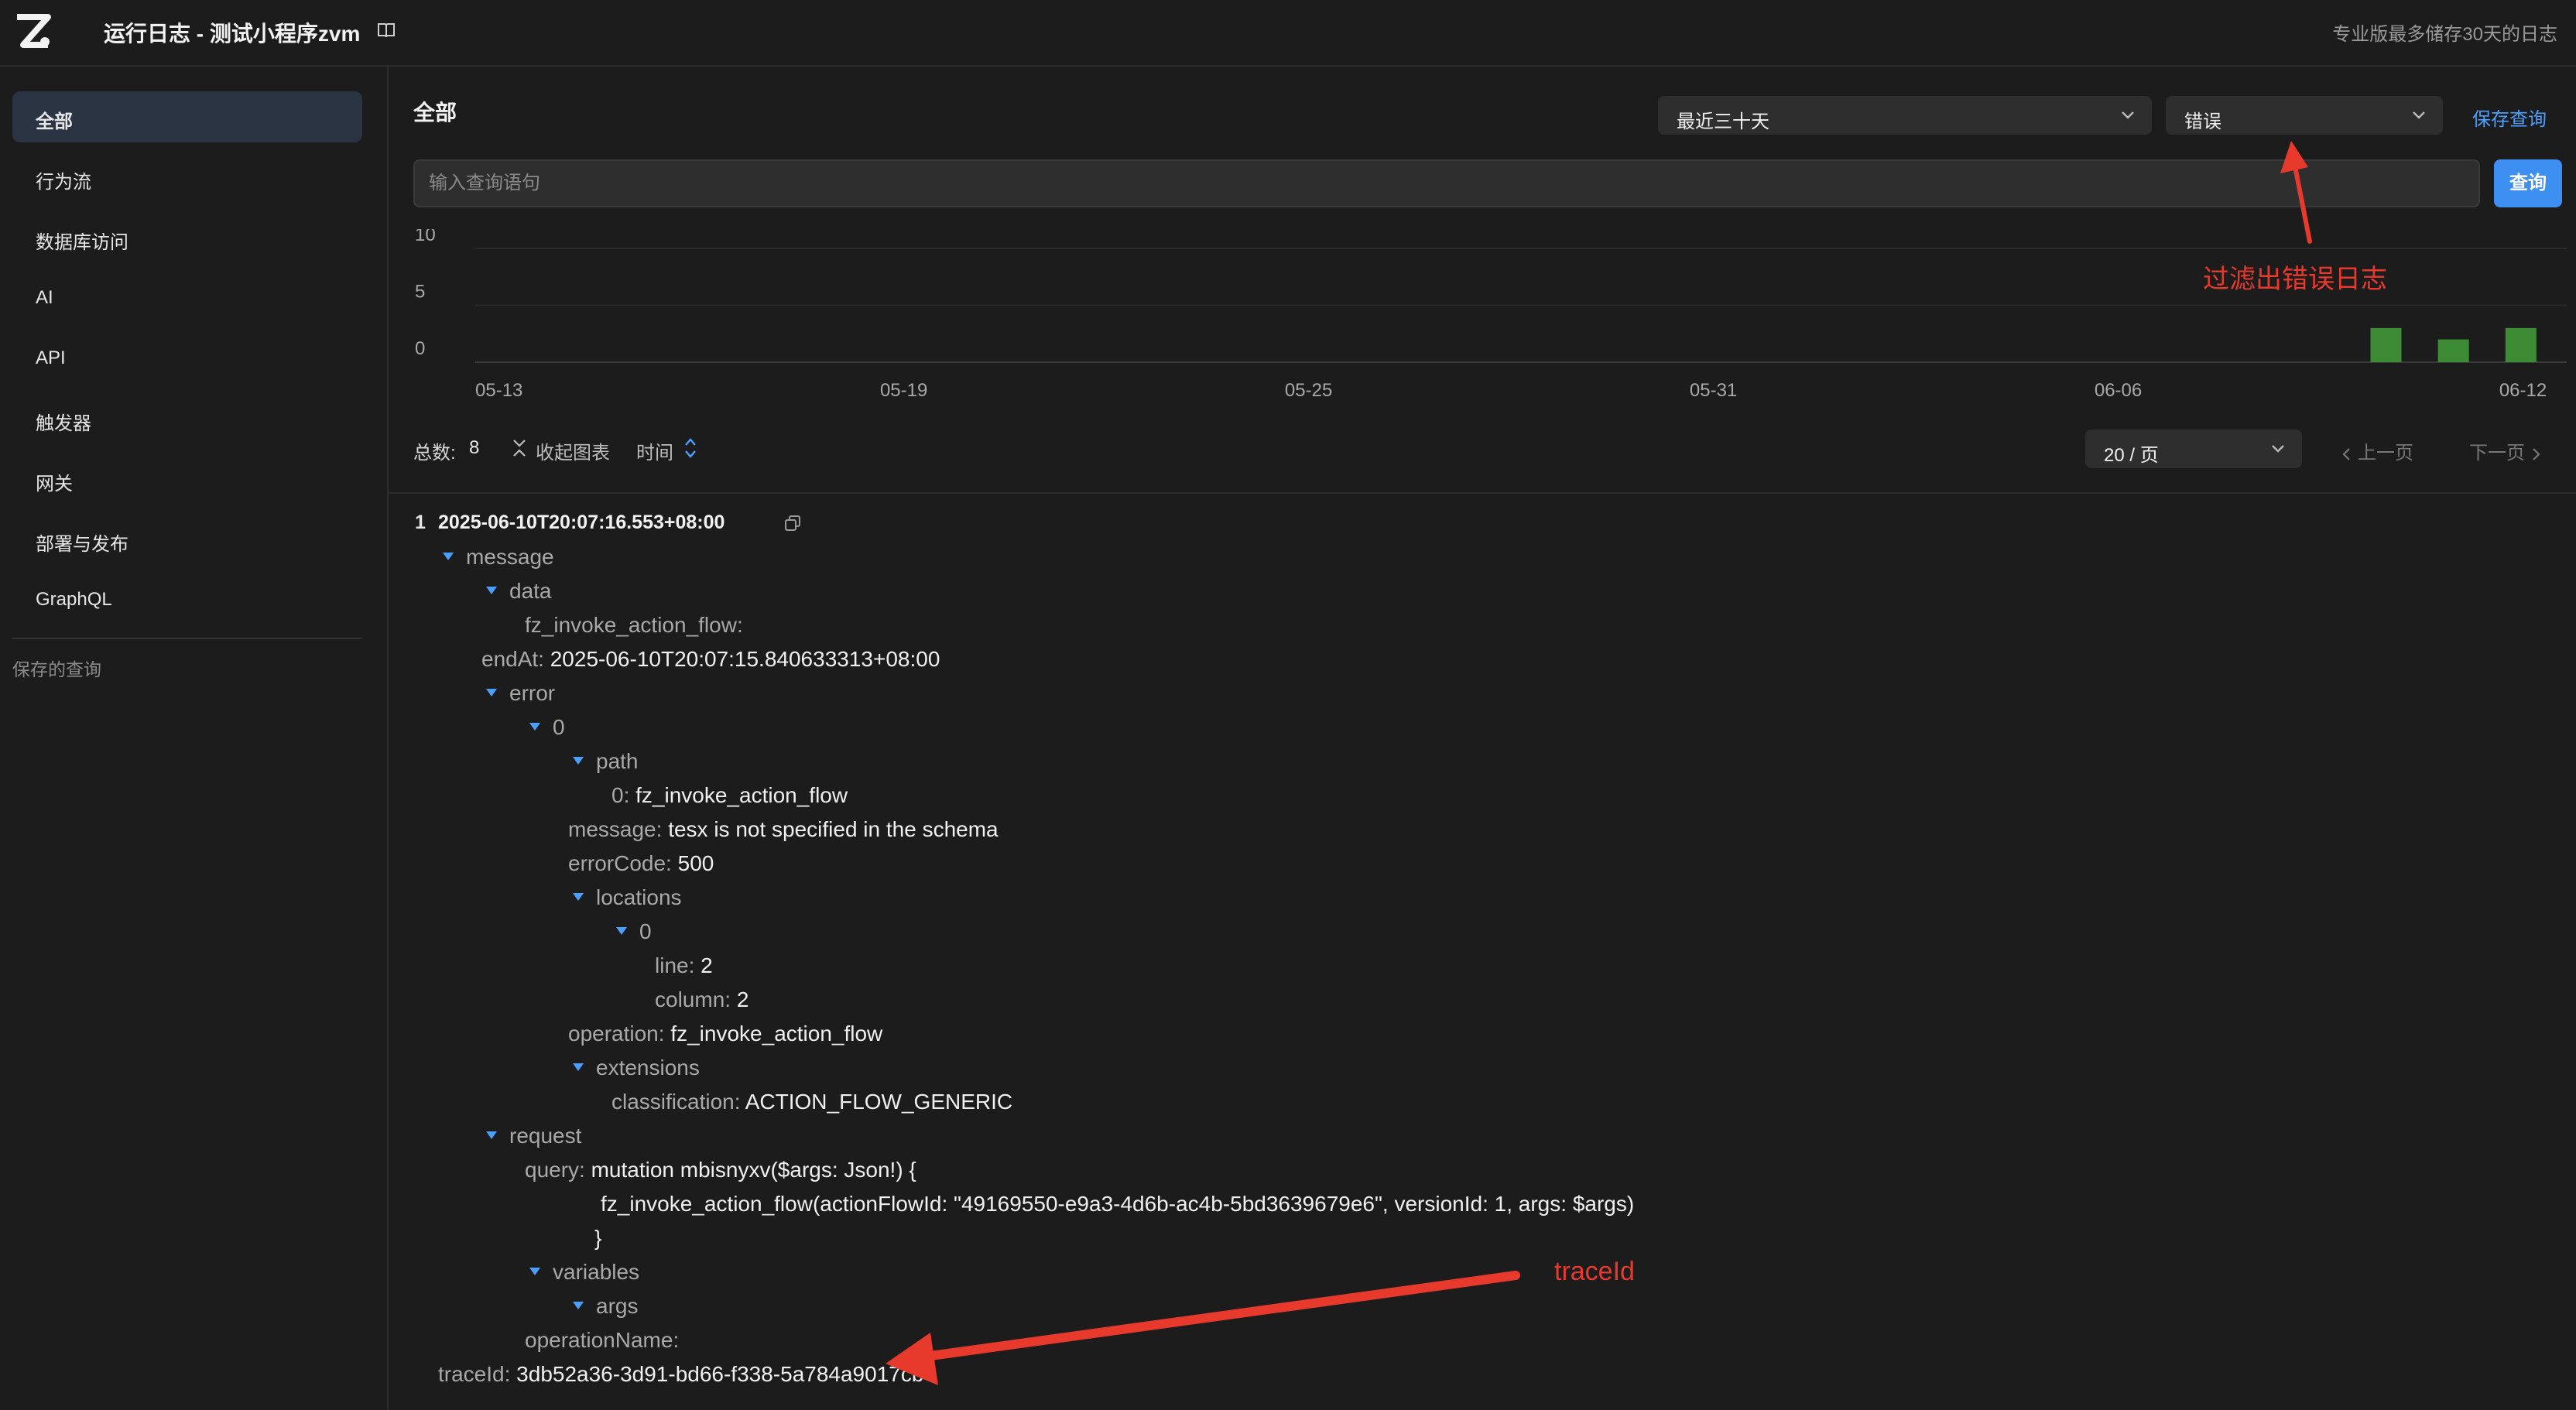 Image resolution: width=2576 pixels, height=1410 pixels. Describe the element at coordinates (2295, 279) in the screenshot. I see `annotation-filter-note: 过滤出错误日志` at that location.